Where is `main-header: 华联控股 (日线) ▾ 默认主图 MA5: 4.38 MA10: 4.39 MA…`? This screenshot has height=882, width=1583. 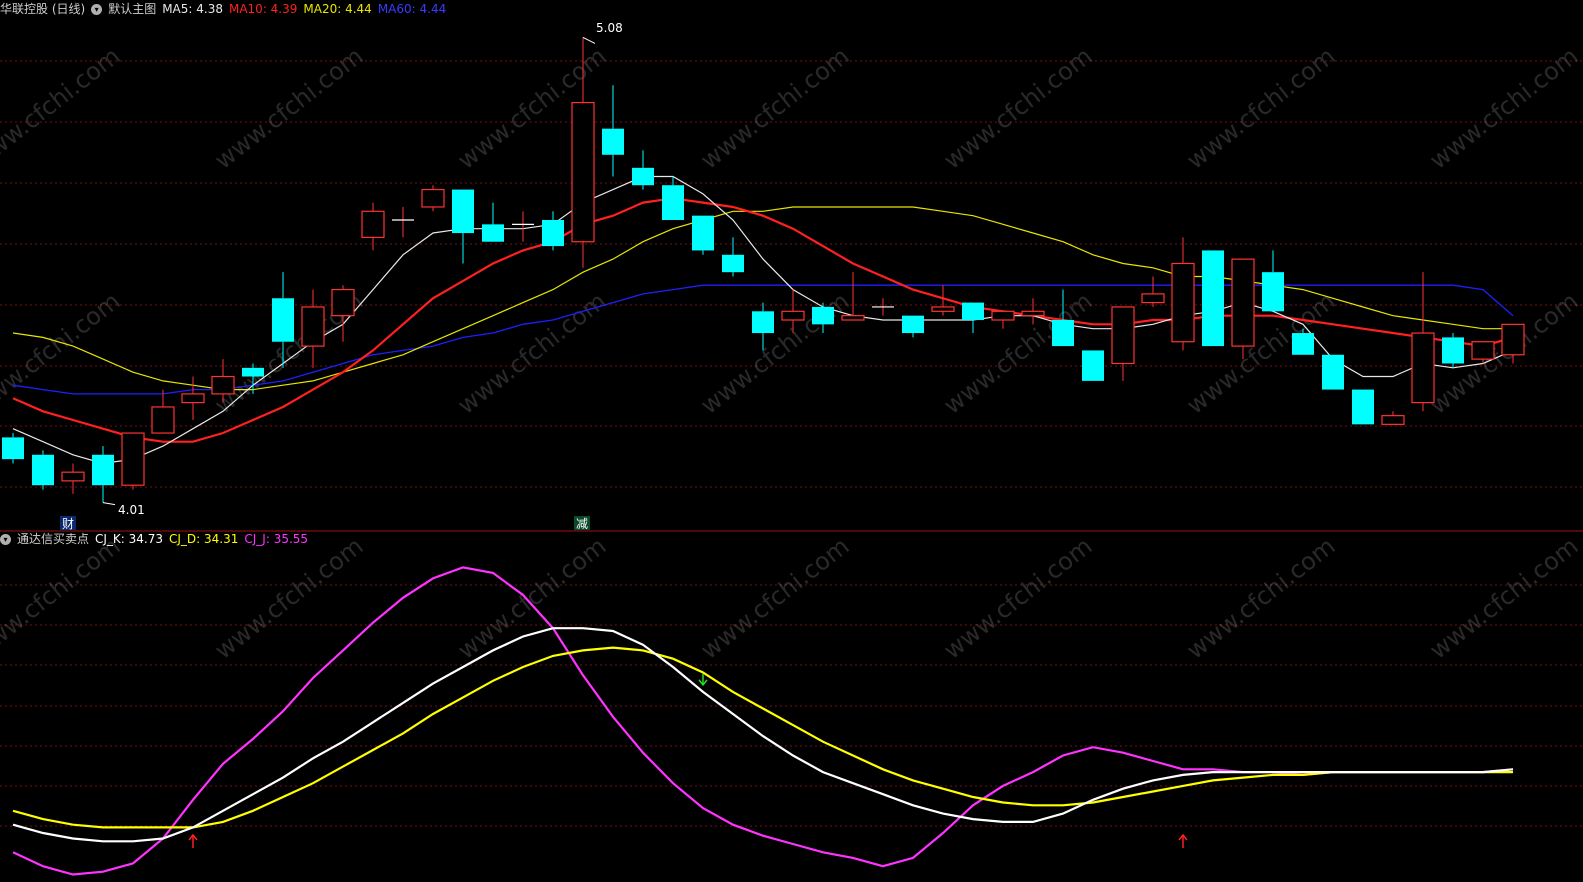 main-header: 华联控股 (日线) ▾ 默认主图 MA5: 4.38 MA10: 4.39 MA… is located at coordinates (226, 9).